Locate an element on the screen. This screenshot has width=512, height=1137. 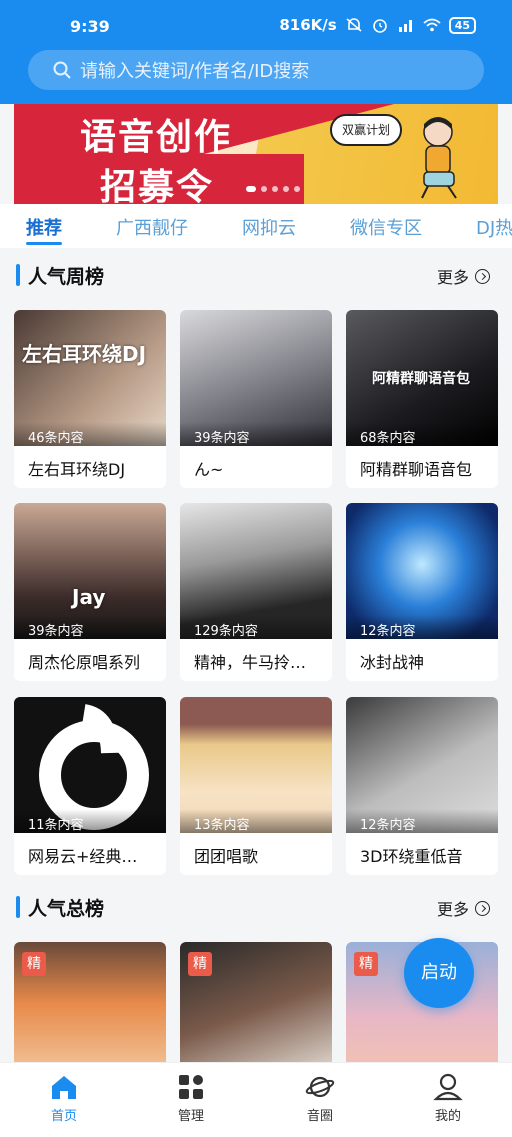
nav-label: 首页 is located at coordinates (63, 1116).